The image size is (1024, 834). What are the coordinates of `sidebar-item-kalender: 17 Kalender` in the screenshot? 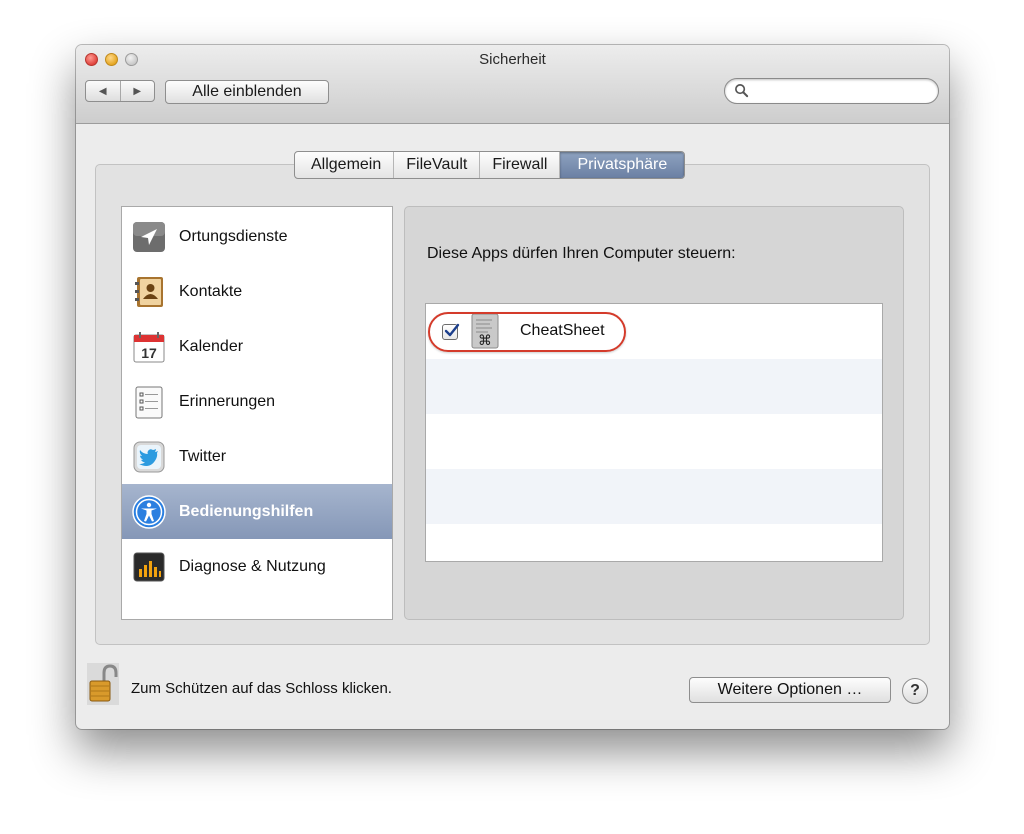 It's located at (257, 346).